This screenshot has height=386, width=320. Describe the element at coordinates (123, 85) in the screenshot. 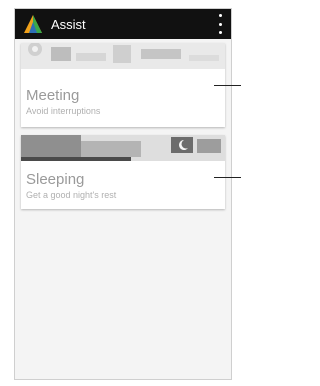

I see `meeting-card: Meeting Avoid interruptions` at that location.